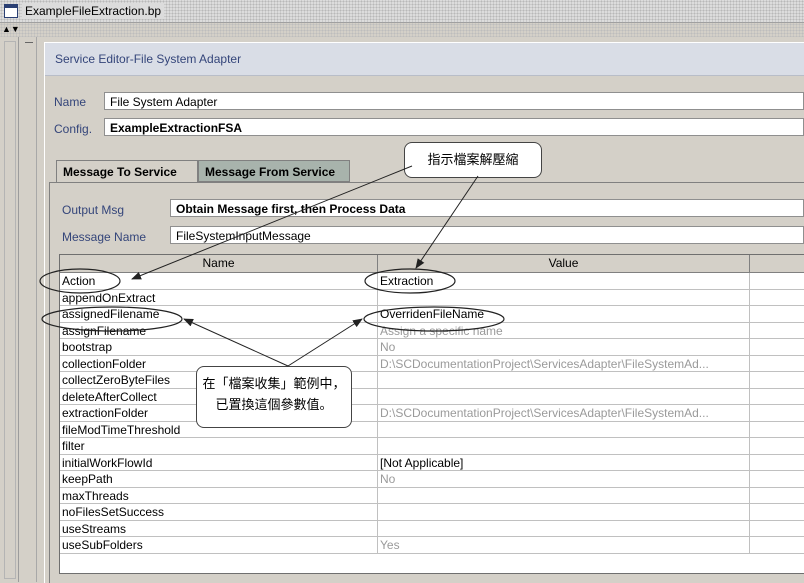 The height and width of the screenshot is (583, 804). What do you see at coordinates (219, 495) in the screenshot?
I see `param-name-cell: maxThreads` at bounding box center [219, 495].